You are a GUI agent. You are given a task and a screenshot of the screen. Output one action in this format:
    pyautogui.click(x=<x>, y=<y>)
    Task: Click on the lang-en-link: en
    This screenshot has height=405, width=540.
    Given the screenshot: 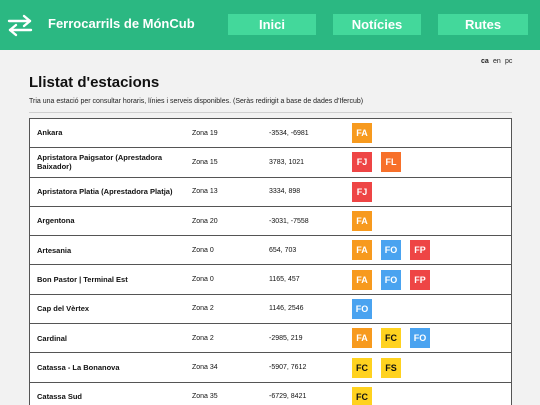 What is the action you would take?
    pyautogui.click(x=497, y=61)
    